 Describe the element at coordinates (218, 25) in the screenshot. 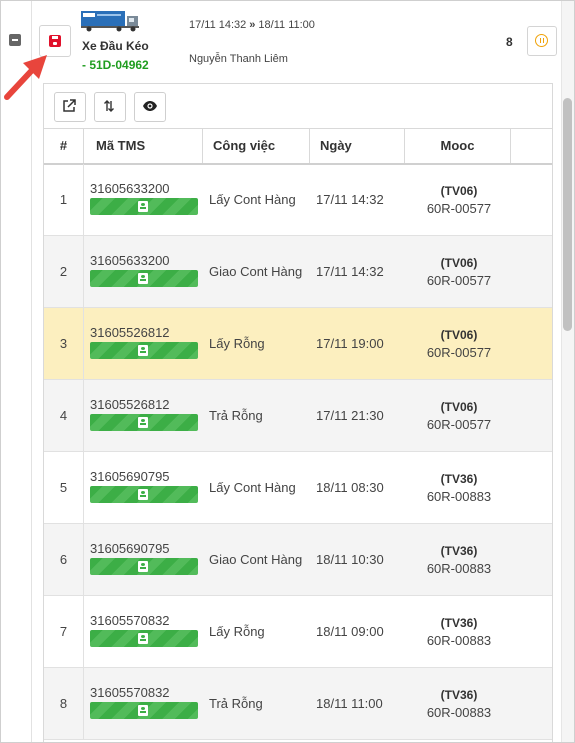

I see `trip-start-time: 17/11 14:32` at that location.